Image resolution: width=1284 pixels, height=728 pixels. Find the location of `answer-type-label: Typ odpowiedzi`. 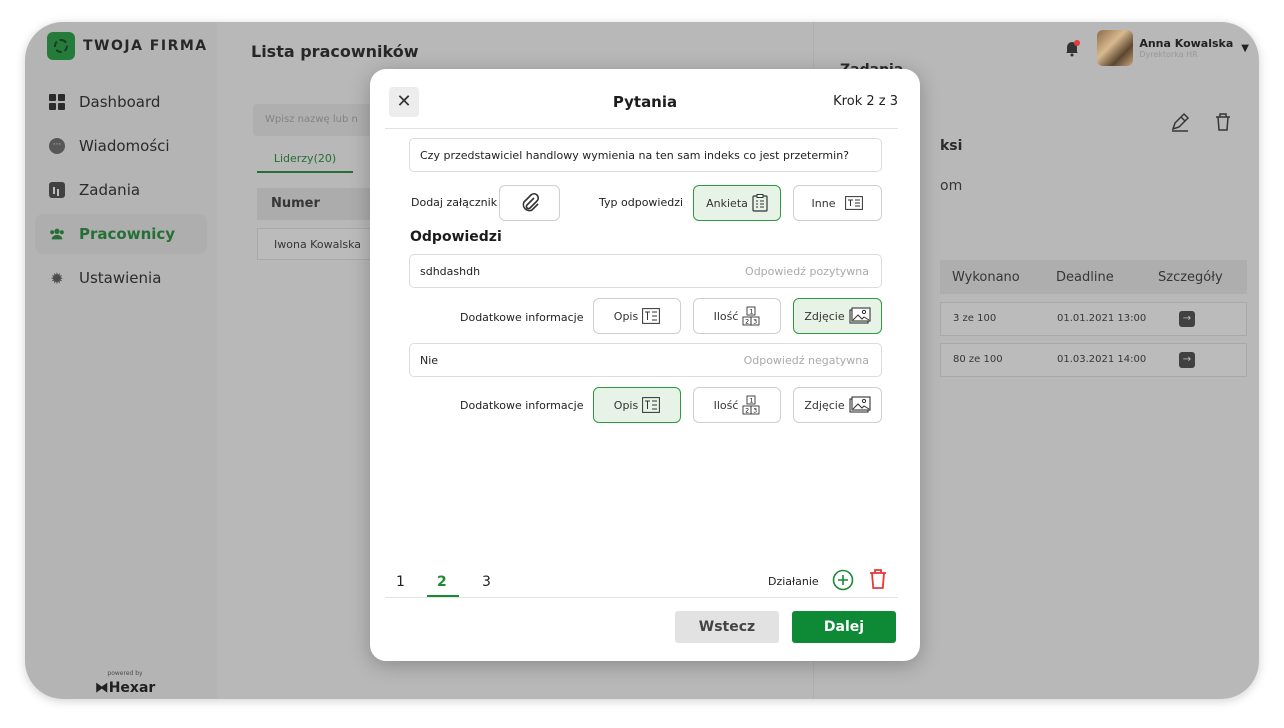

answer-type-label: Typ odpowiedzi is located at coordinates (641, 202).